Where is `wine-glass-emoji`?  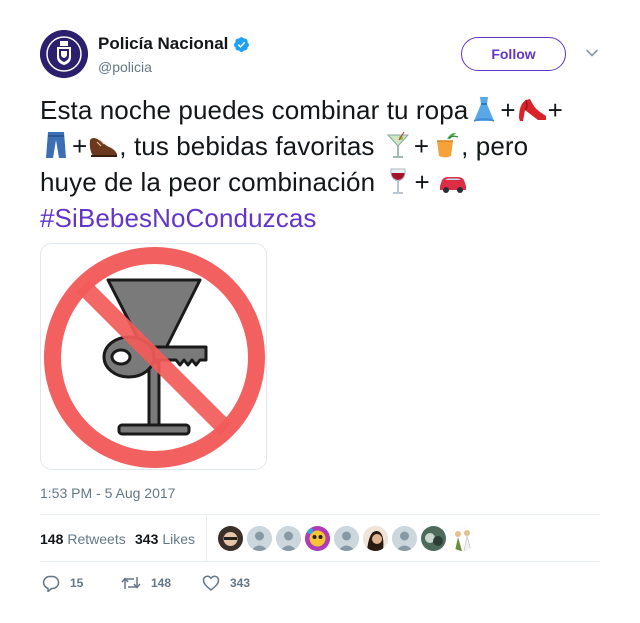 wine-glass-emoji is located at coordinates (398, 181).